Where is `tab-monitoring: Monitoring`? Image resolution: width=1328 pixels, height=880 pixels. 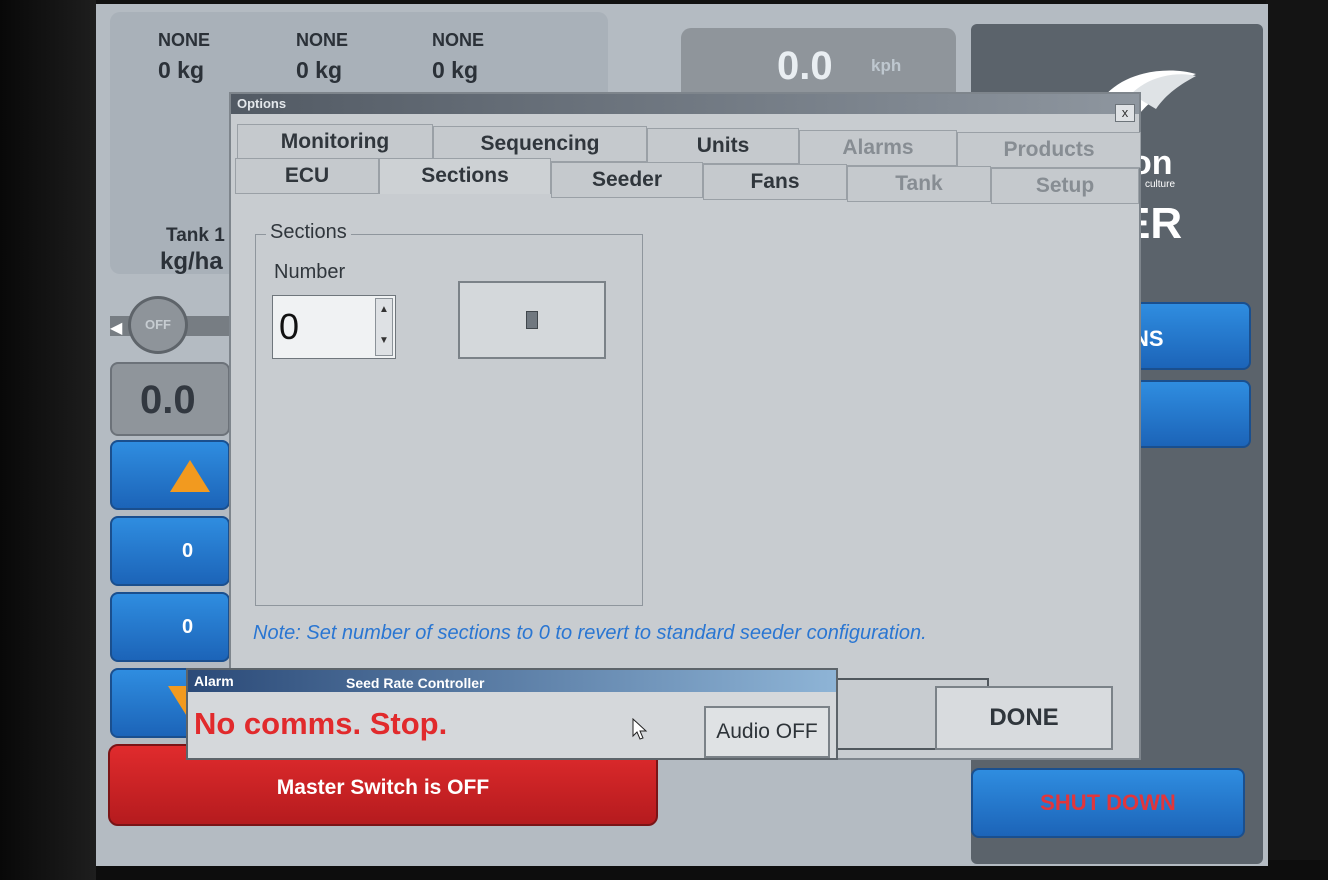 tab-monitoring: Monitoring is located at coordinates (335, 142).